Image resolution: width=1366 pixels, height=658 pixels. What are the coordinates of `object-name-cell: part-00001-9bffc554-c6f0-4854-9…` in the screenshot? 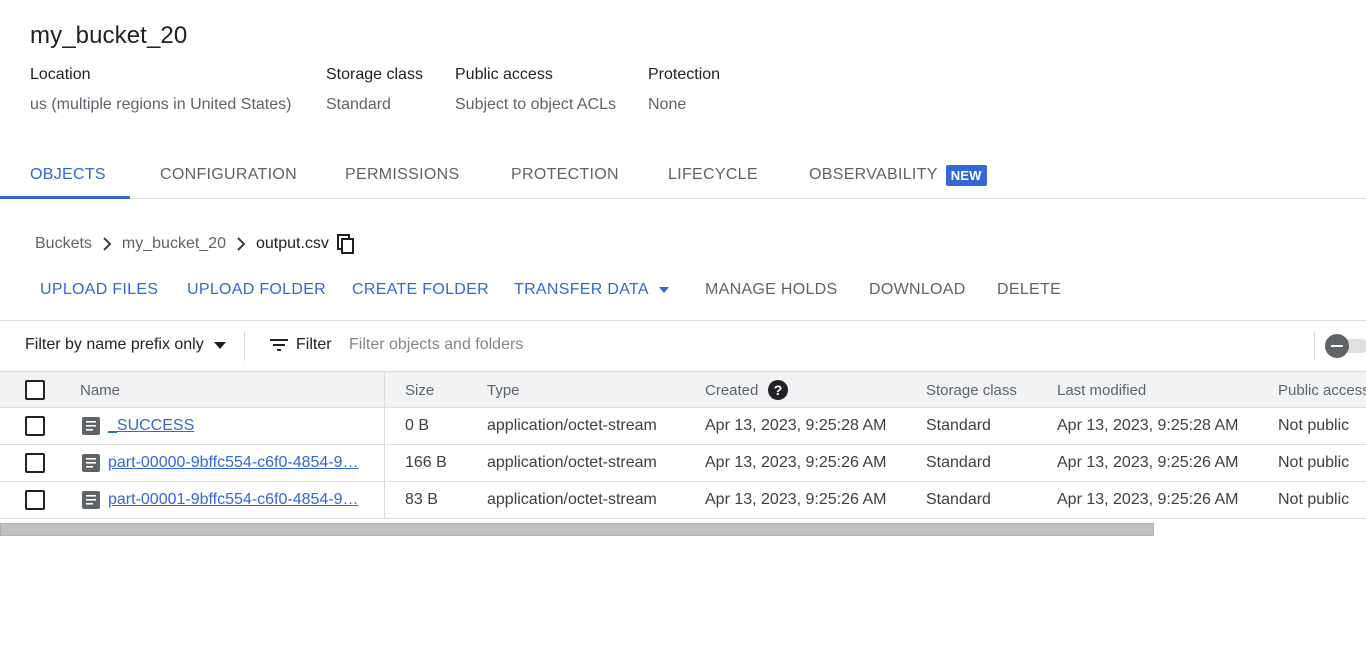 It's located at (220, 500).